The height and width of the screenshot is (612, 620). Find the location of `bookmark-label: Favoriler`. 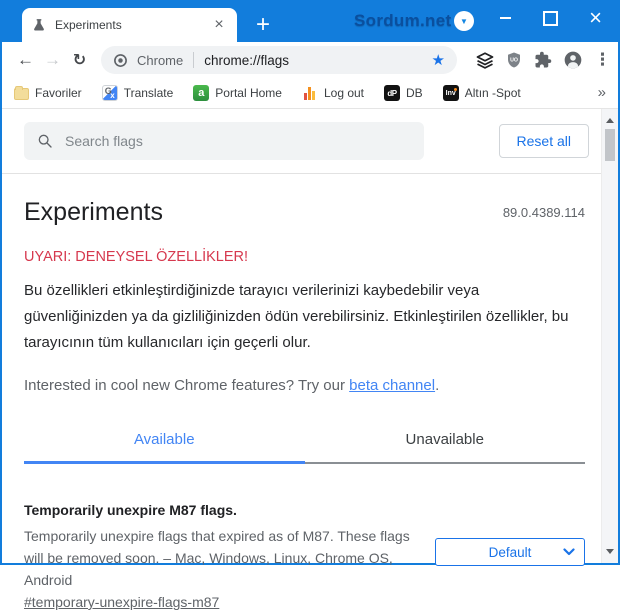

bookmark-label: Favoriler is located at coordinates (58, 93).